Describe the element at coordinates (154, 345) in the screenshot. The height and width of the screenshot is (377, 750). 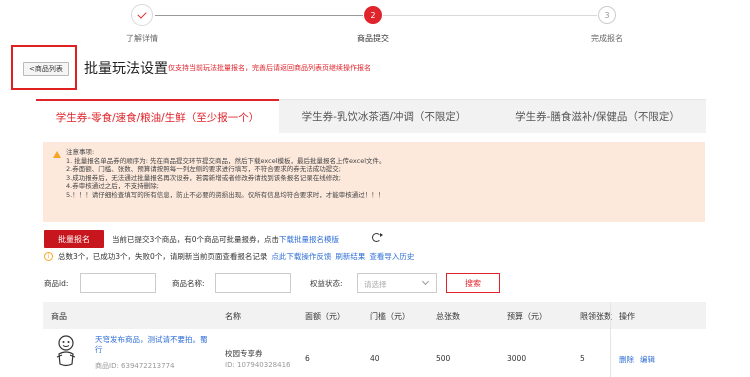
I see `product-name-link: 天穹发布商品，测试请不要拍。蜀行` at that location.